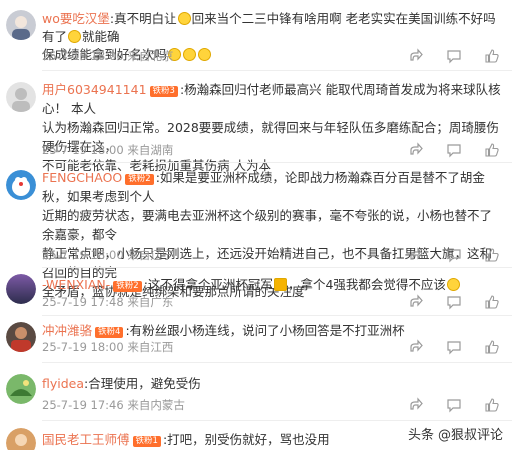 The width and height of the screenshot is (512, 450). Describe the element at coordinates (63, 383) in the screenshot. I see `username: flyidea` at that location.